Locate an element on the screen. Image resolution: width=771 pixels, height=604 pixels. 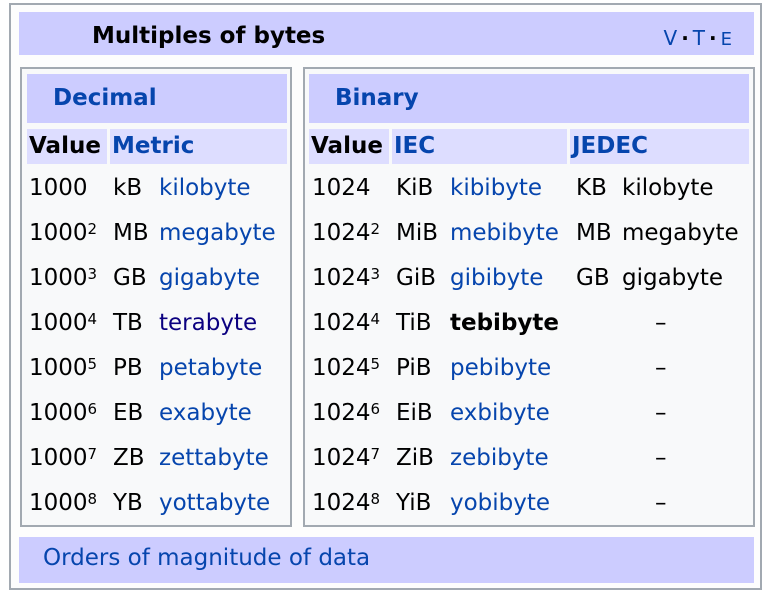
binary-heading-link: Binary is located at coordinates (529, 98).